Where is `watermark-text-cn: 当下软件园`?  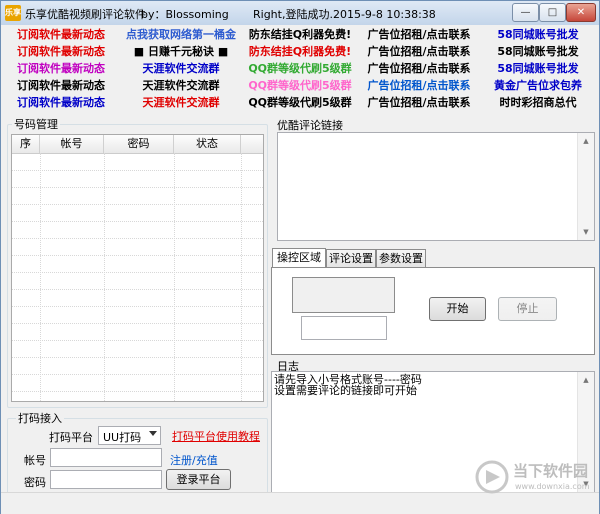
watermark-text-cn: 当下软件园 is located at coordinates (551, 471).